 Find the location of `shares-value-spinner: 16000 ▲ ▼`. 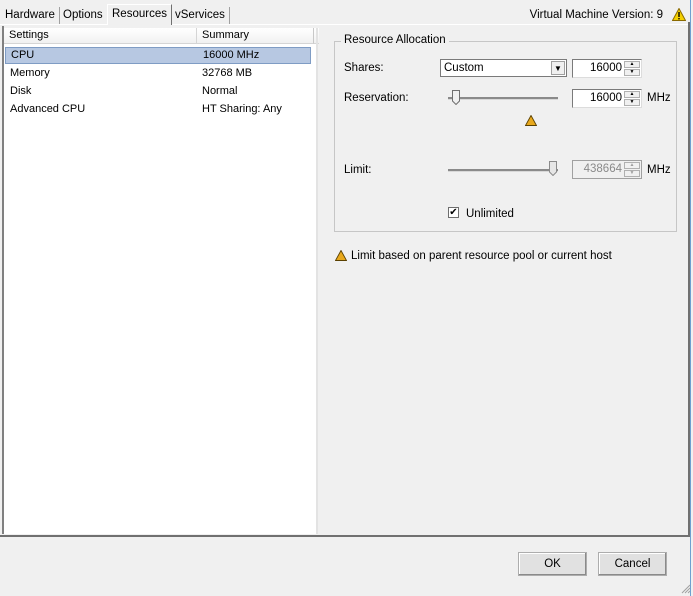

shares-value-spinner: 16000 ▲ ▼ is located at coordinates (607, 68).